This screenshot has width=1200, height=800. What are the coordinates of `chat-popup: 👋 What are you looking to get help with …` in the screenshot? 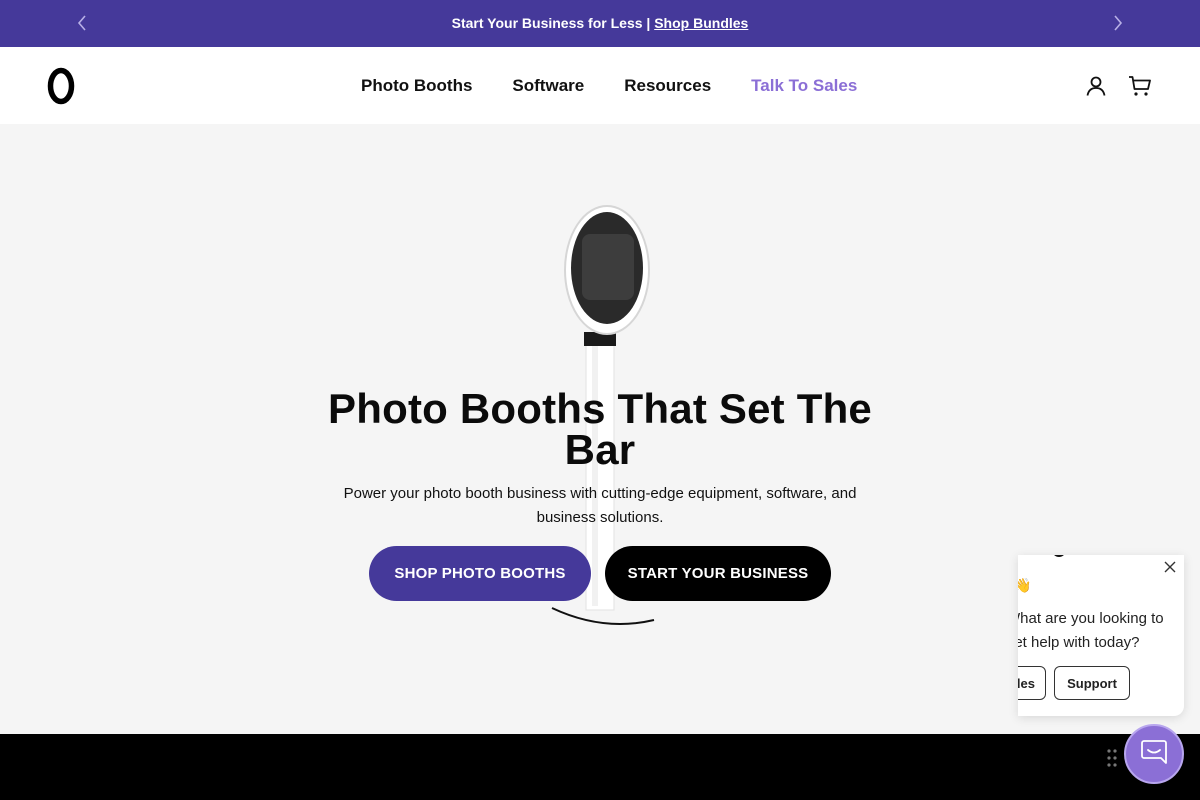 It's located at (1101, 635).